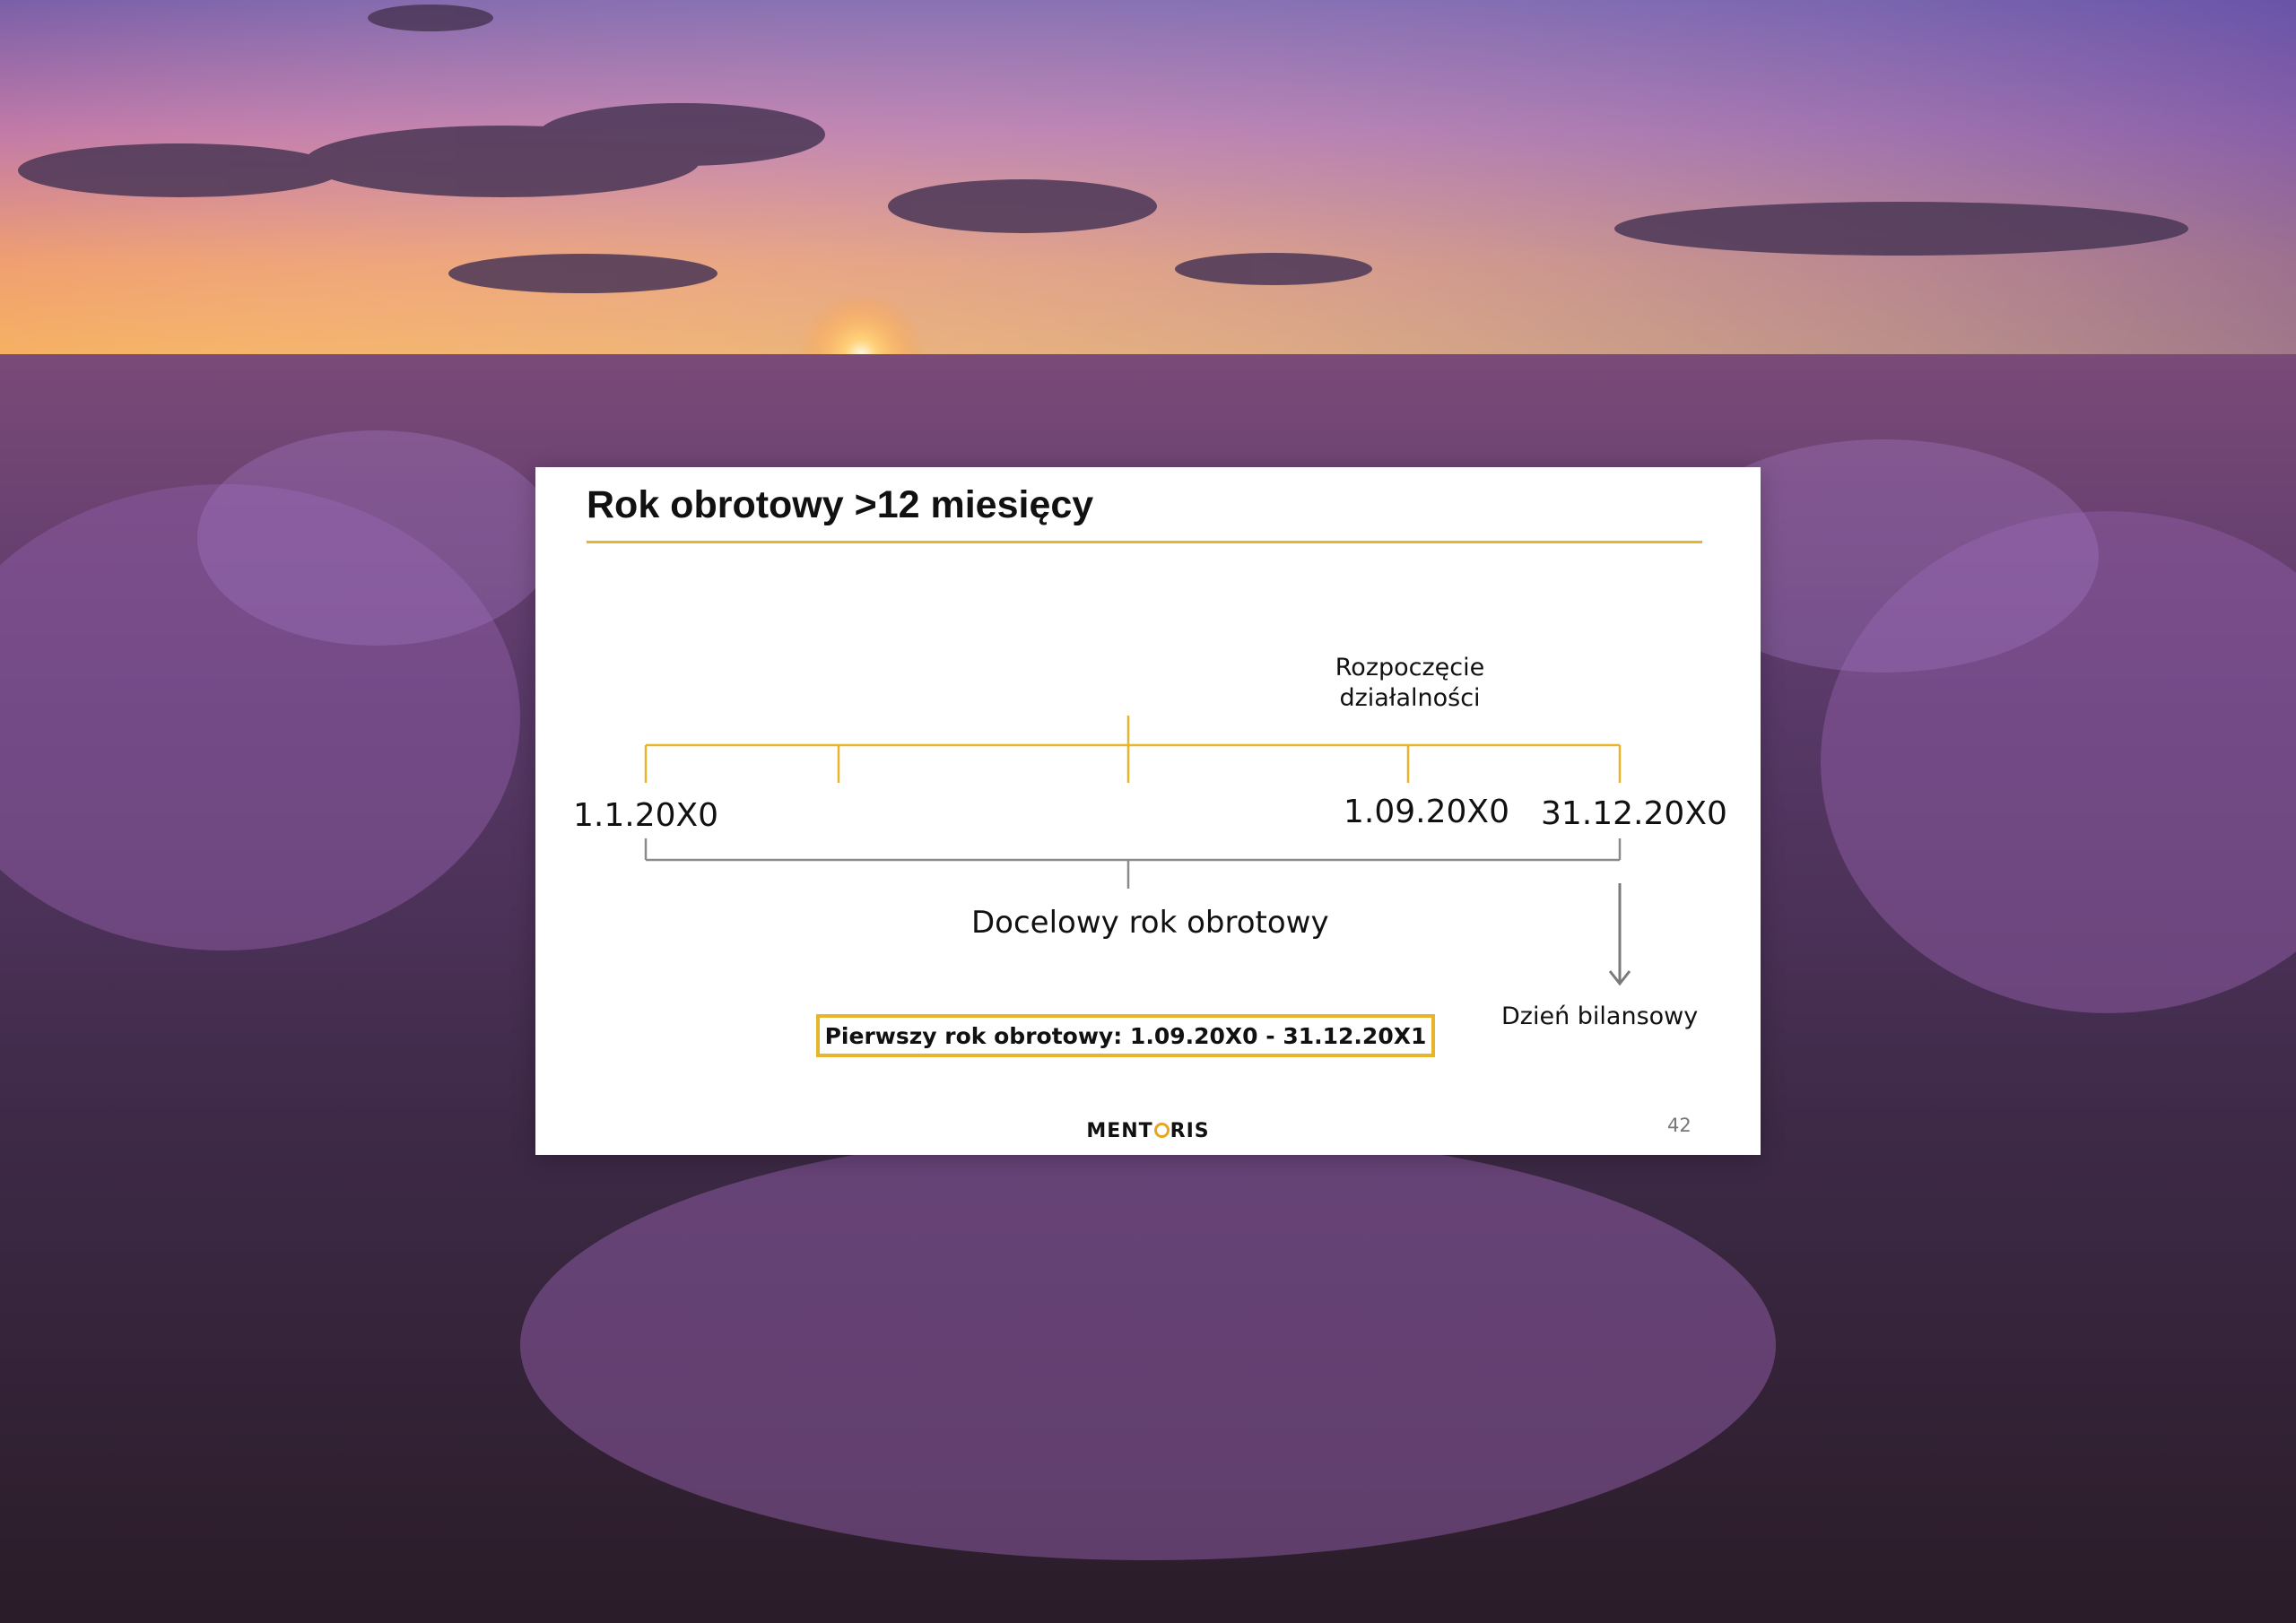  Describe the element at coordinates (1619, 935) in the screenshot. I see `balance-day-arrow` at that location.